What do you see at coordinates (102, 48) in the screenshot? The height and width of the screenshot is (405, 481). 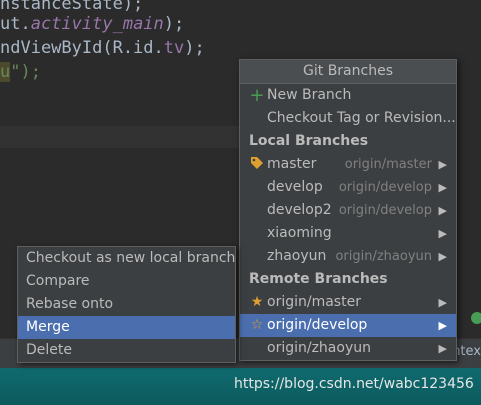 I see `code-line: ndViewById(R.id.tv);` at bounding box center [102, 48].